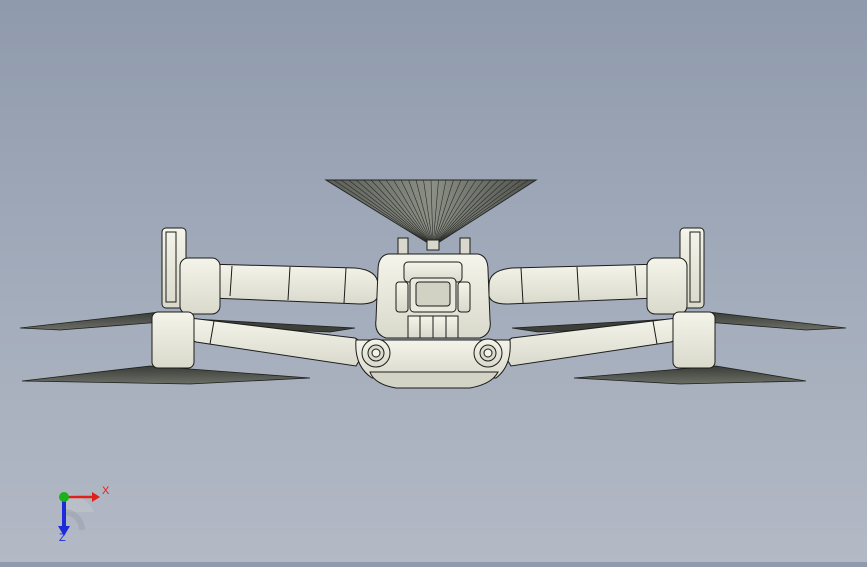 The width and height of the screenshot is (867, 567). What do you see at coordinates (62, 538) in the screenshot?
I see `z-axis-label: Z` at bounding box center [62, 538].